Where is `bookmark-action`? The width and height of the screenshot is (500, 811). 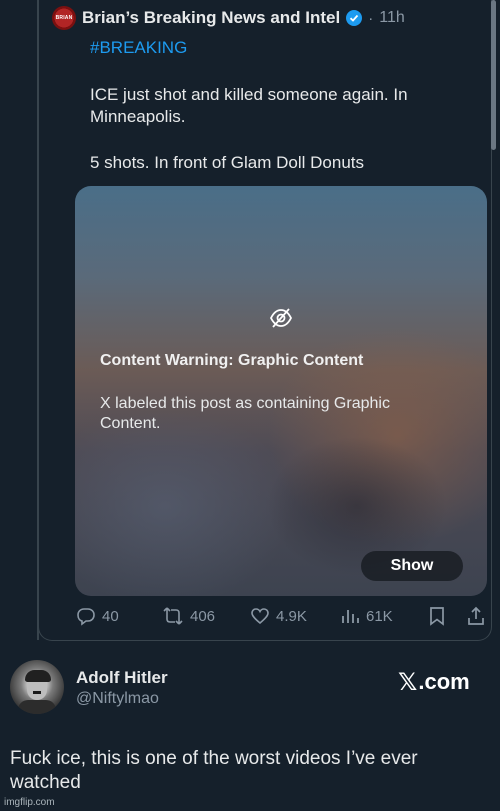 bookmark-action is located at coordinates (437, 616).